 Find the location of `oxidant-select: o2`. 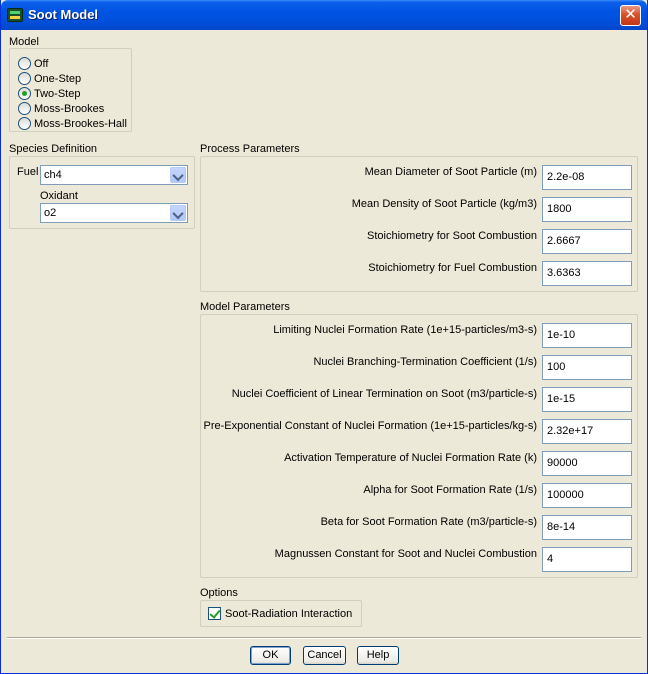

oxidant-select: o2 is located at coordinates (114, 213).